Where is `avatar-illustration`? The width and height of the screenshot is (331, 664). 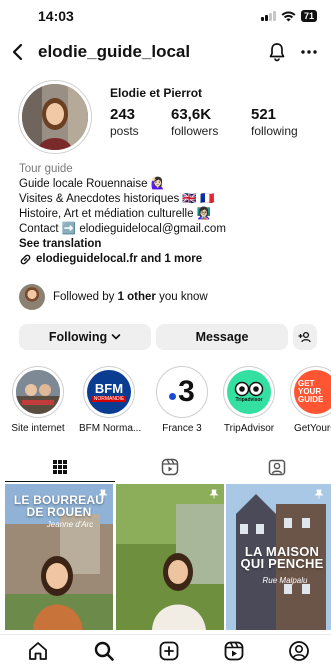
avatar-illustration is located at coordinates (55, 117).